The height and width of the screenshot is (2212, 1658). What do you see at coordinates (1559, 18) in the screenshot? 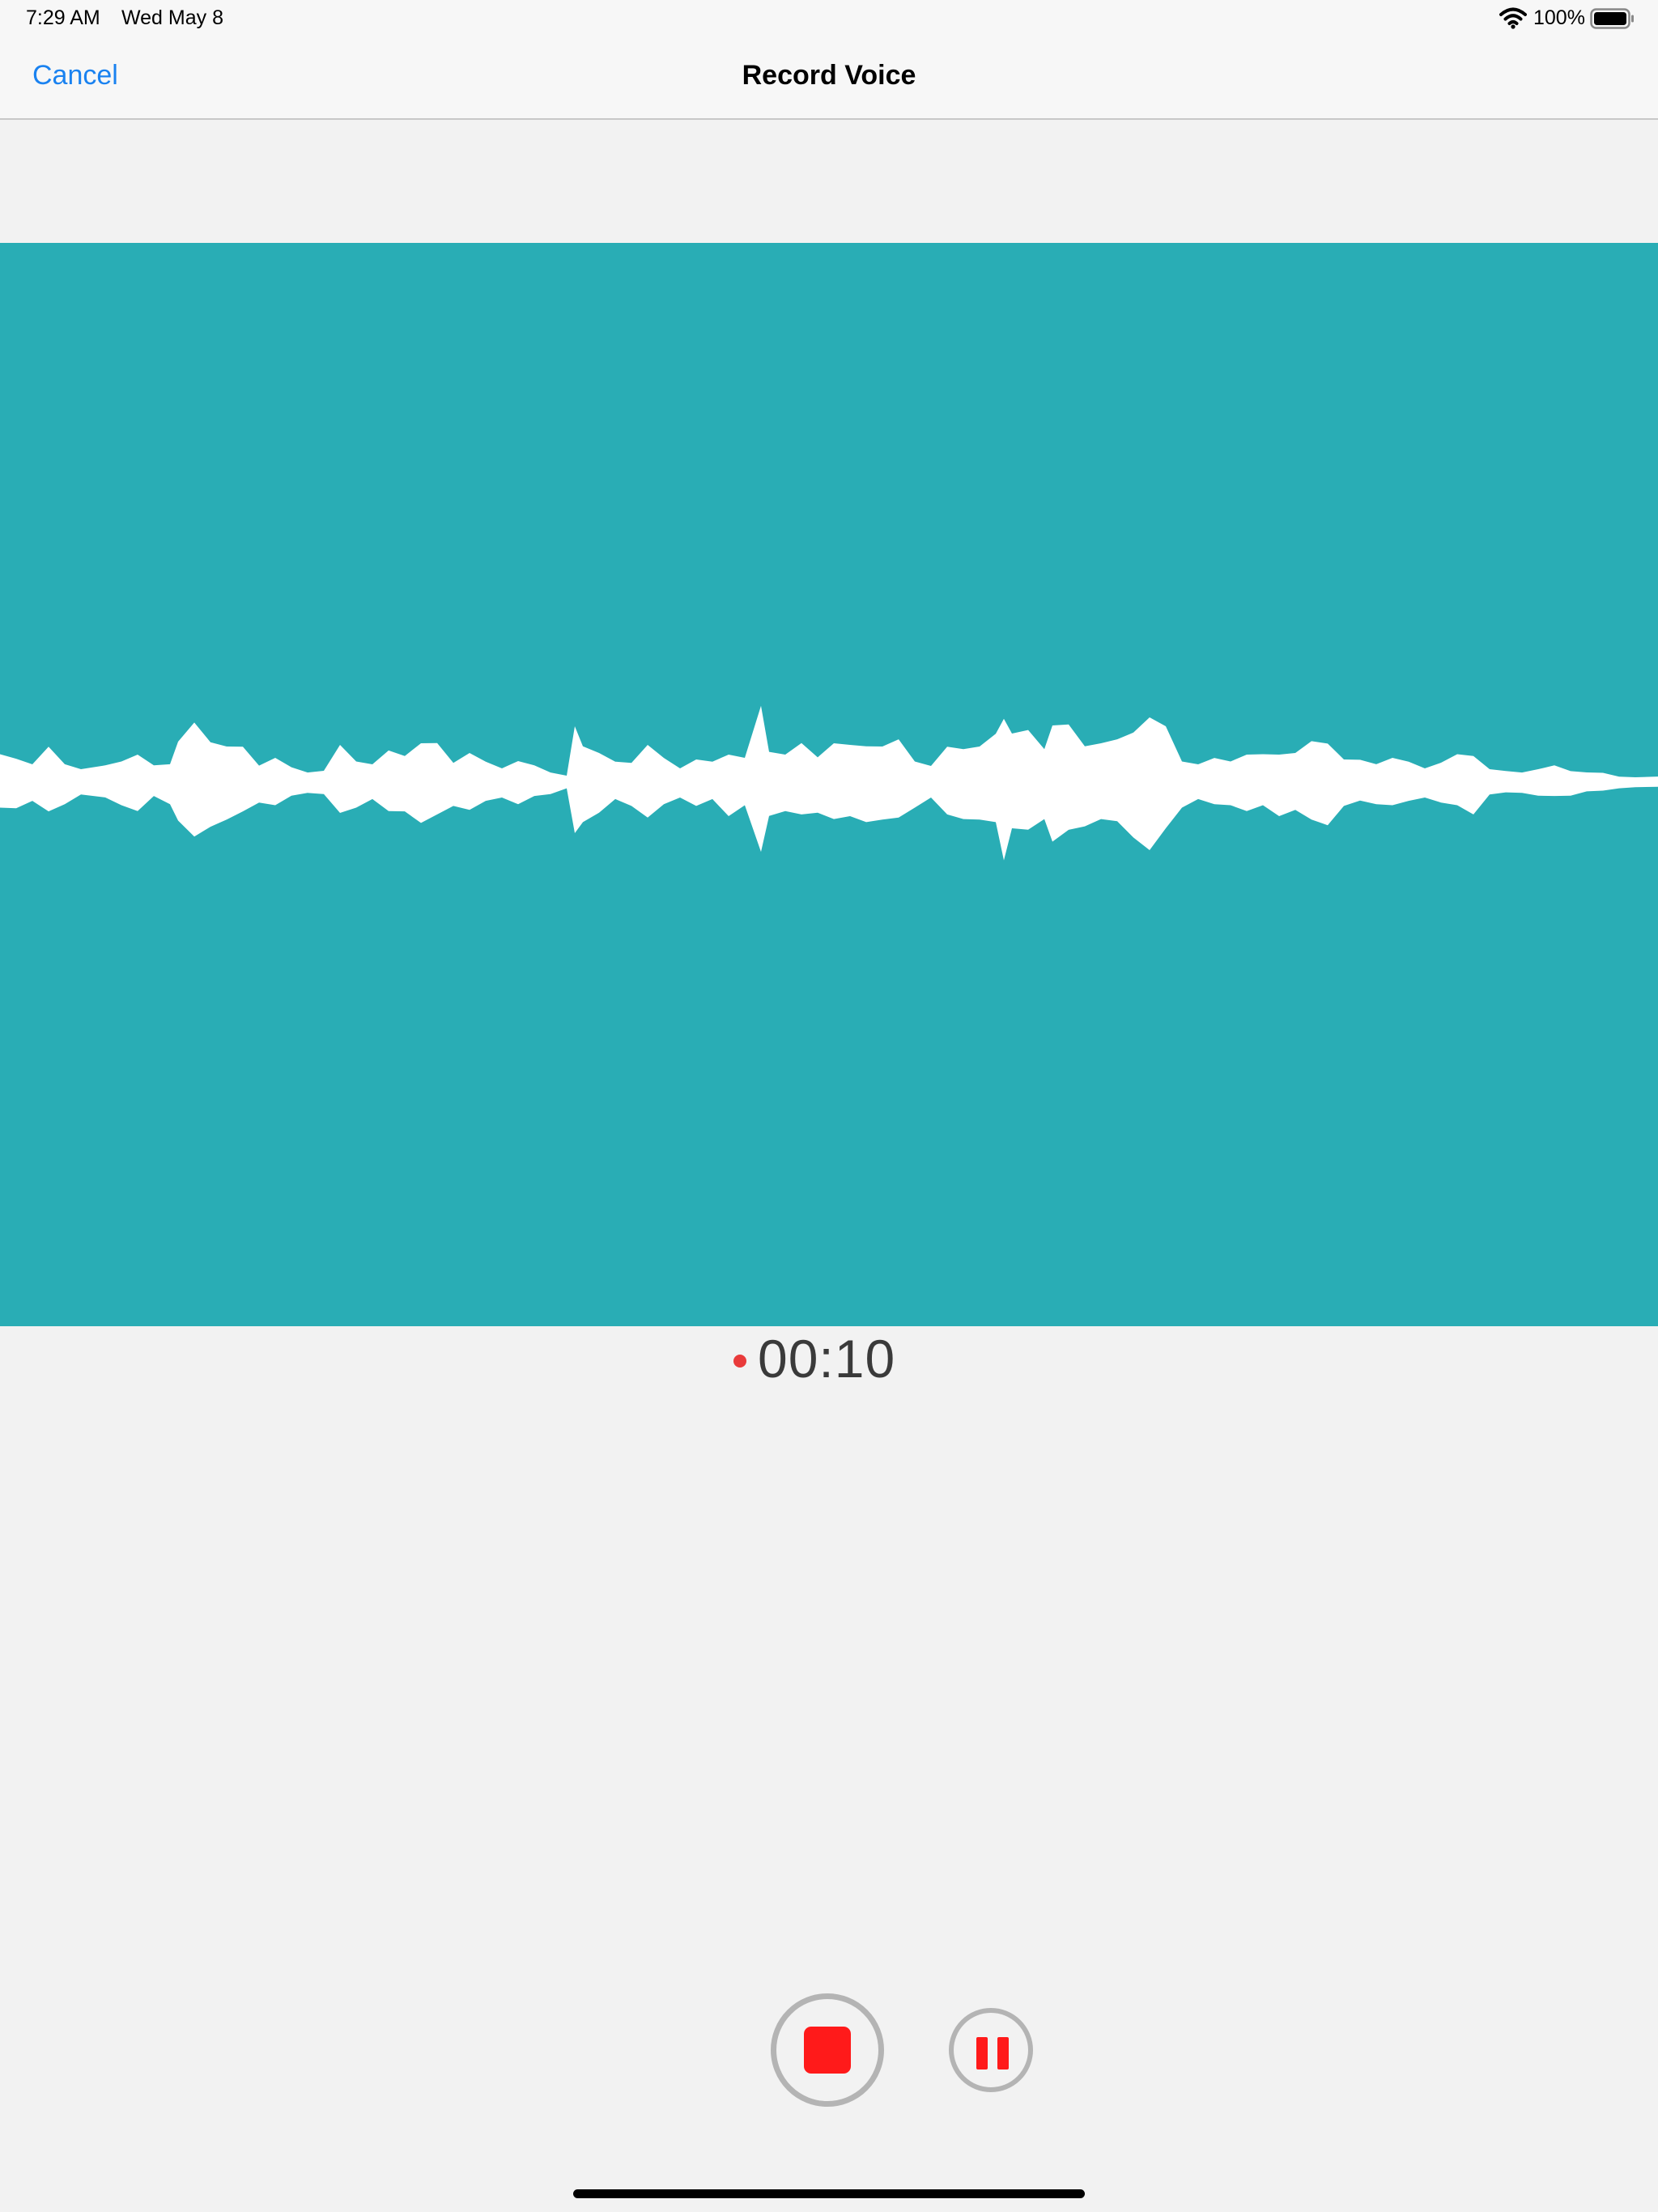
I see `battery-percentage: 100%` at bounding box center [1559, 18].